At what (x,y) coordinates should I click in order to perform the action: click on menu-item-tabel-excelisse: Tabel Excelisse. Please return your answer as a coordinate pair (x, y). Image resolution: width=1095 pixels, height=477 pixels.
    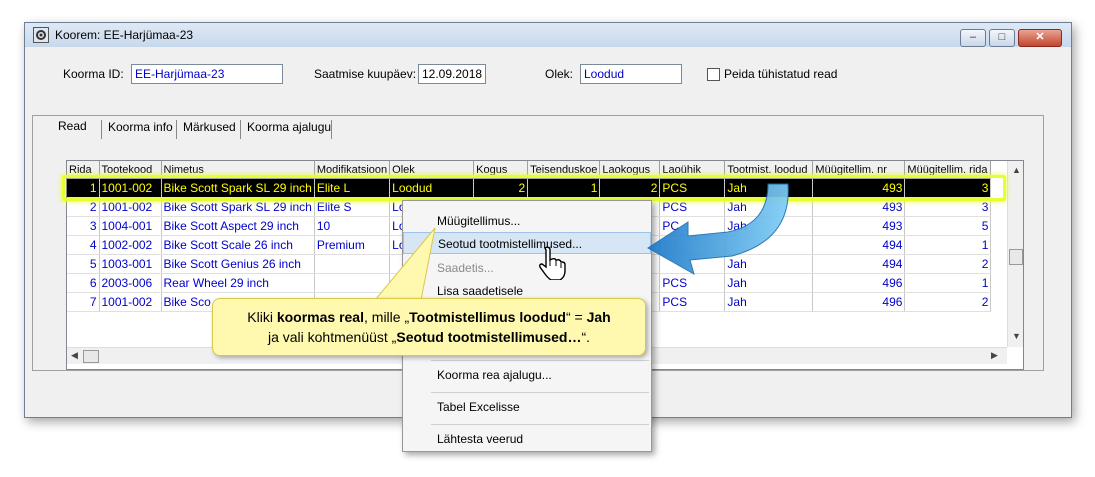
    Looking at the image, I should click on (527, 407).